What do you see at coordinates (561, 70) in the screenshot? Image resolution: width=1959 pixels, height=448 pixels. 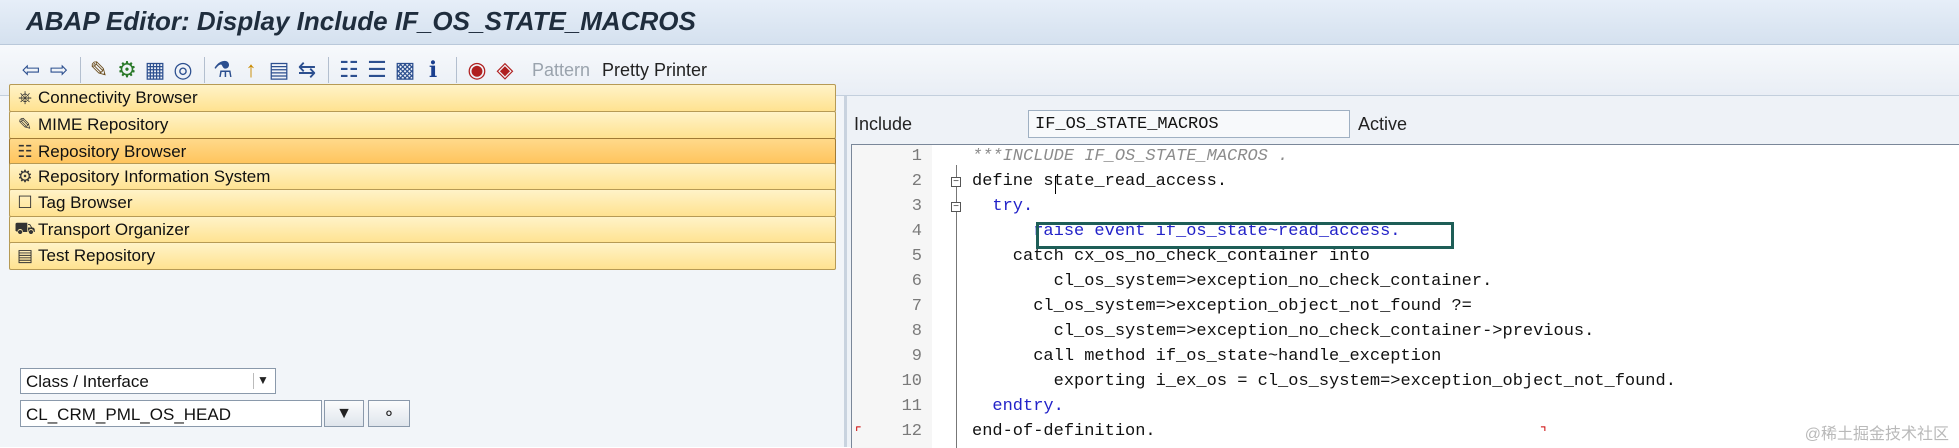 I see `pattern-button: Pattern` at bounding box center [561, 70].